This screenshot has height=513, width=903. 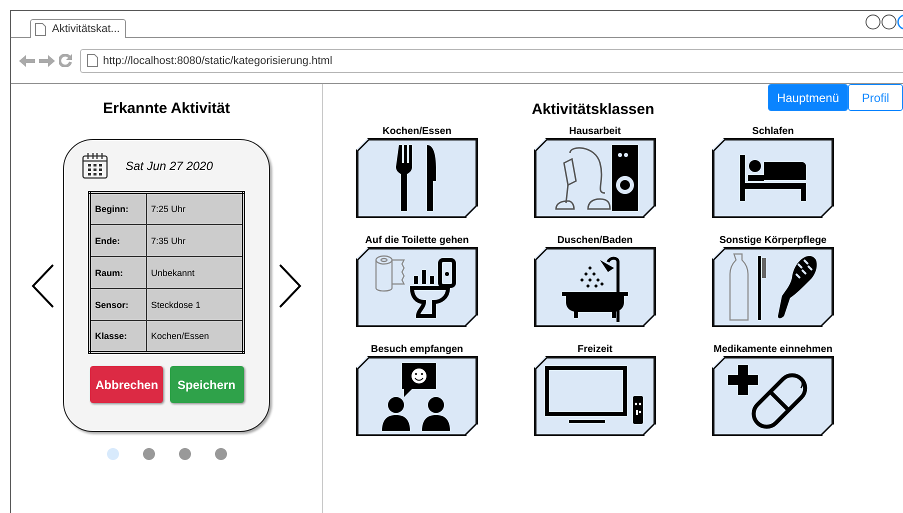 What do you see at coordinates (773, 132) in the screenshot?
I see `activity-class-label: Schlafen` at bounding box center [773, 132].